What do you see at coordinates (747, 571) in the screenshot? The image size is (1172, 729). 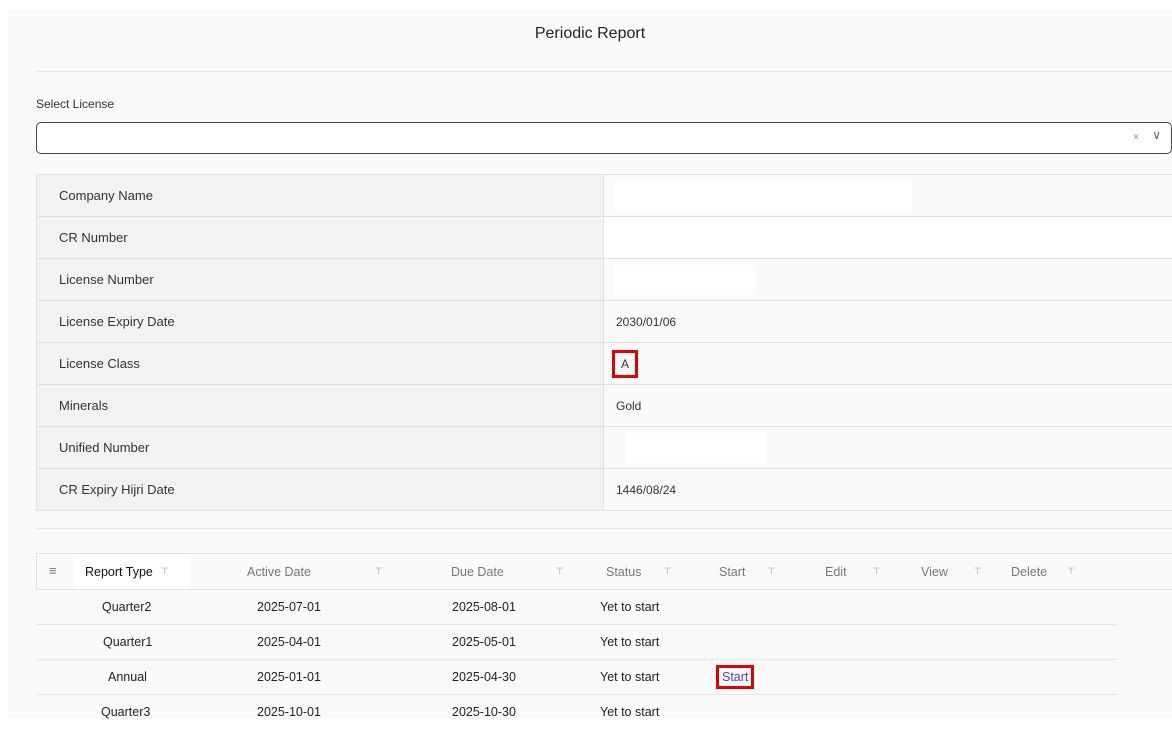 I see `col-header-start: Start ⊤` at bounding box center [747, 571].